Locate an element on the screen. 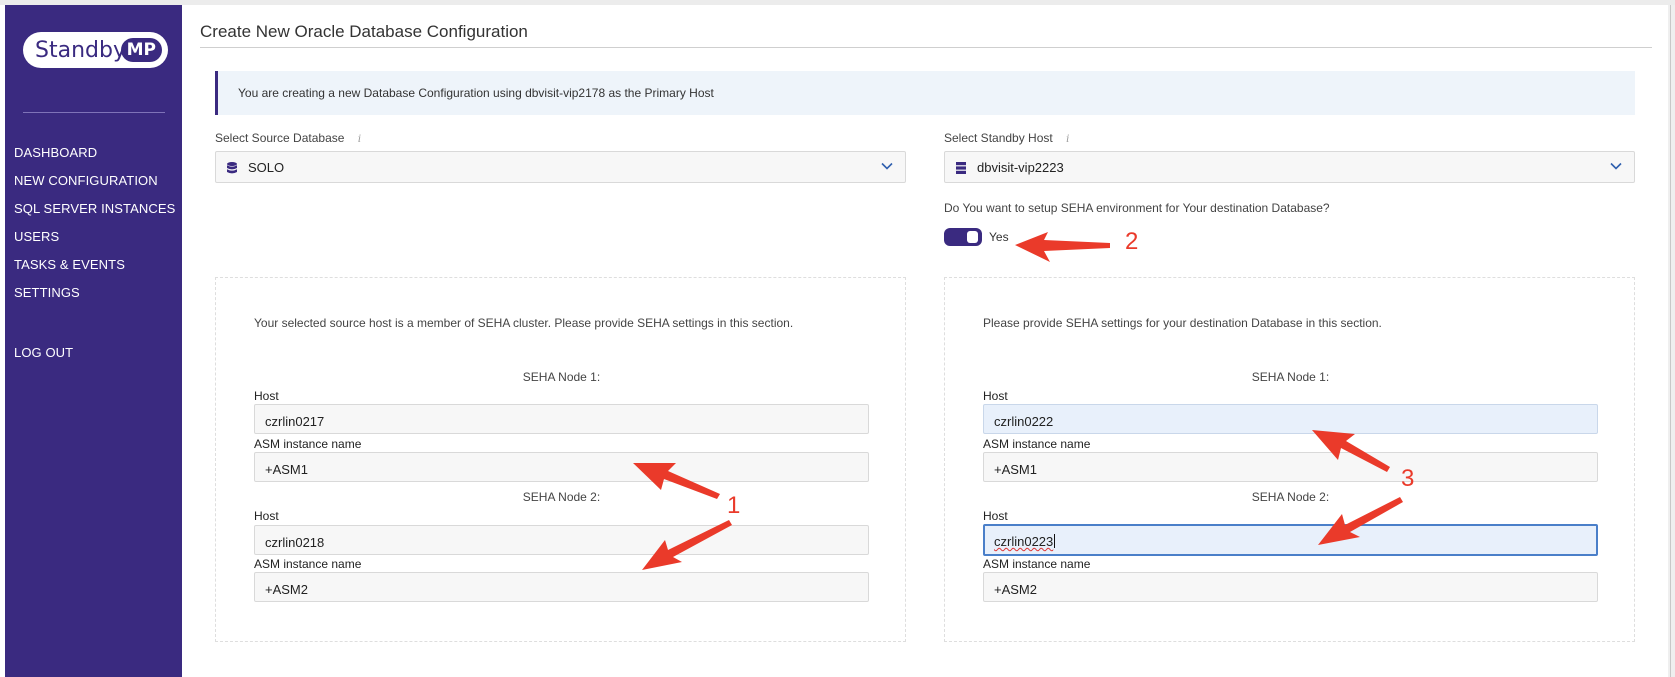 This screenshot has height=677, width=1675. annotation-arrow-3a is located at coordinates (1351, 451).